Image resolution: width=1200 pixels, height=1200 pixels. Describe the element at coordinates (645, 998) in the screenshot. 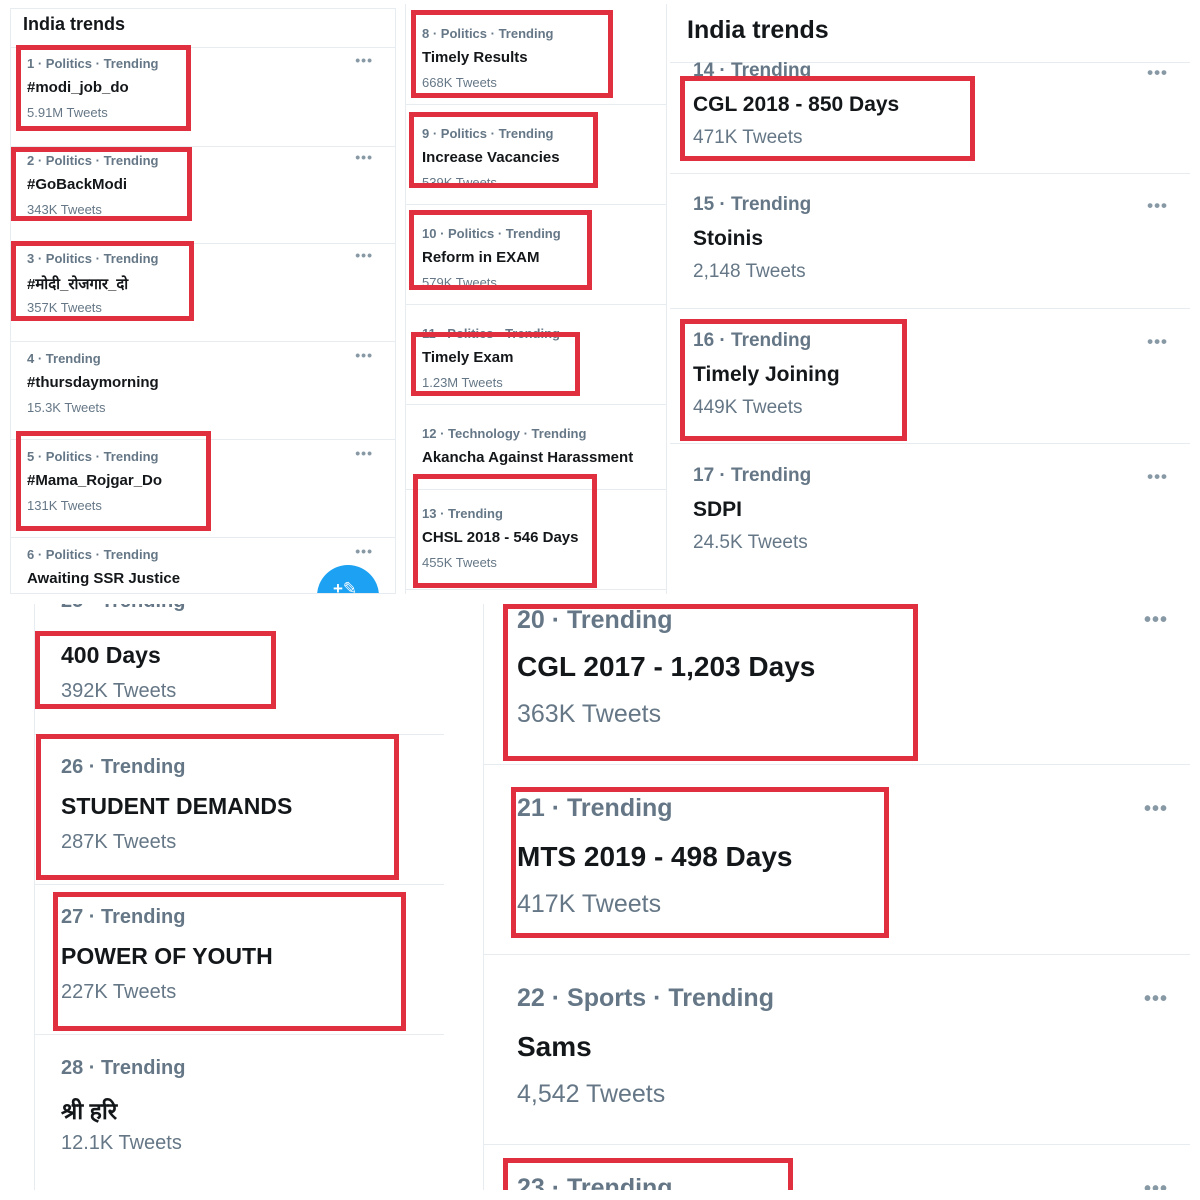

I see `trend-meta: 22 · Sports · Trending` at that location.